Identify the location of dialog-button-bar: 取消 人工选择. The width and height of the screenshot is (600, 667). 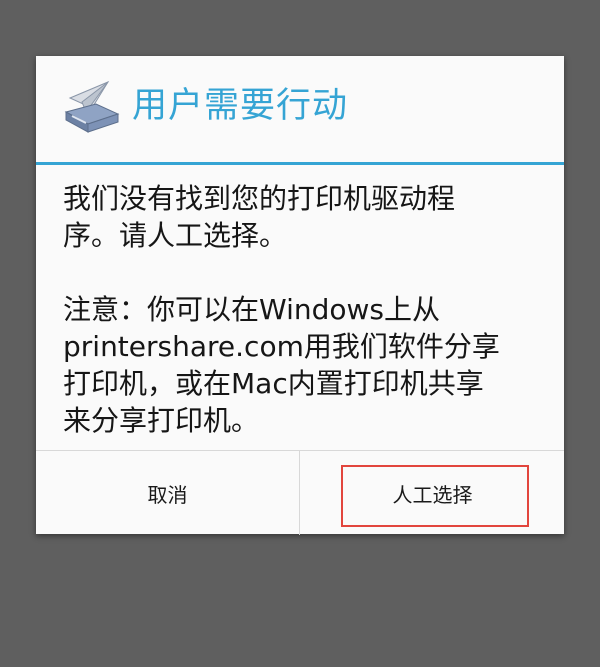
(300, 492).